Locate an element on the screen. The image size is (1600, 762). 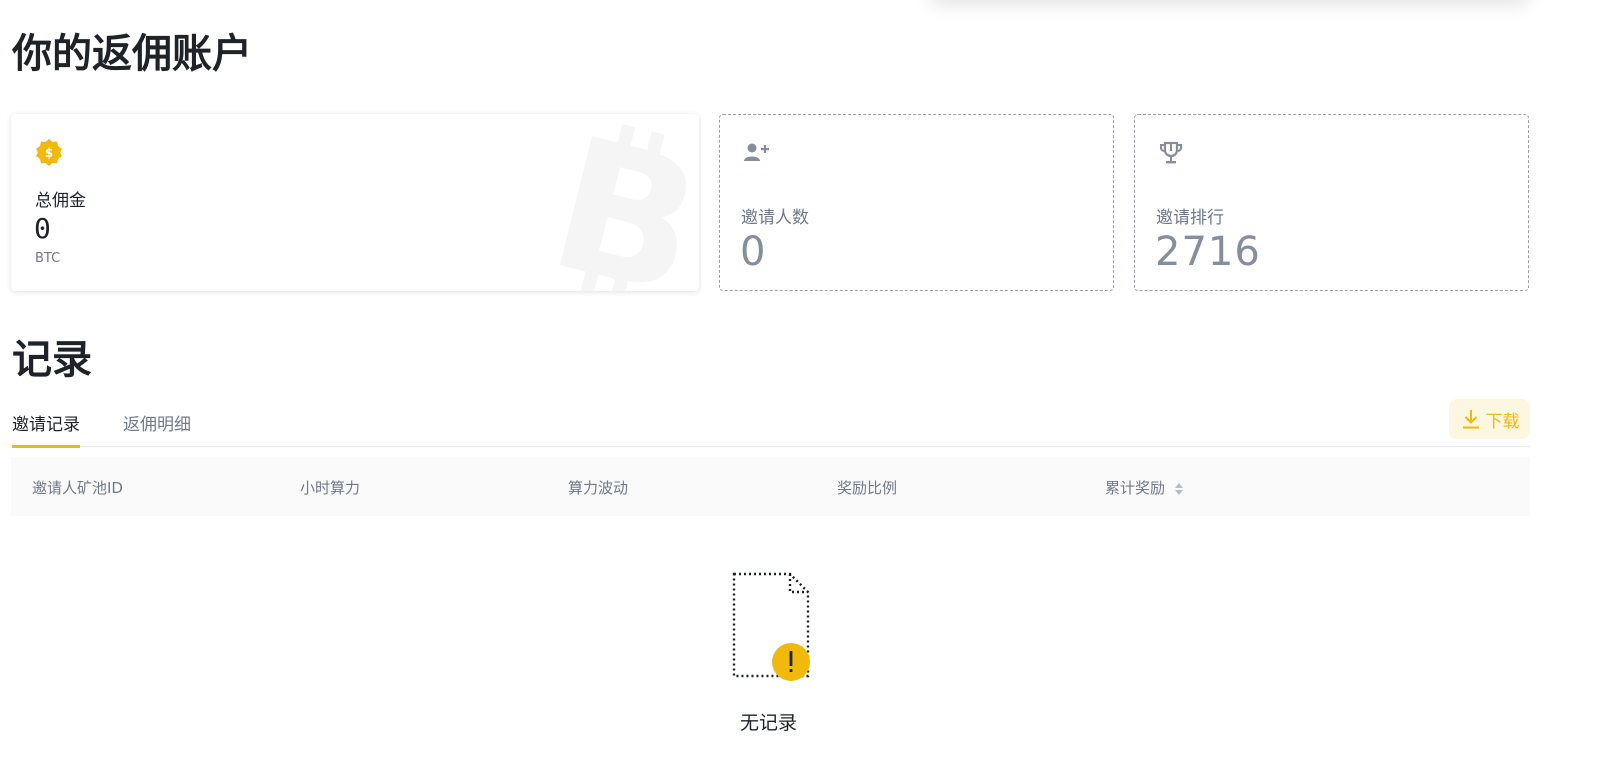
invite-rank-value: 2716 is located at coordinates (1208, 252).